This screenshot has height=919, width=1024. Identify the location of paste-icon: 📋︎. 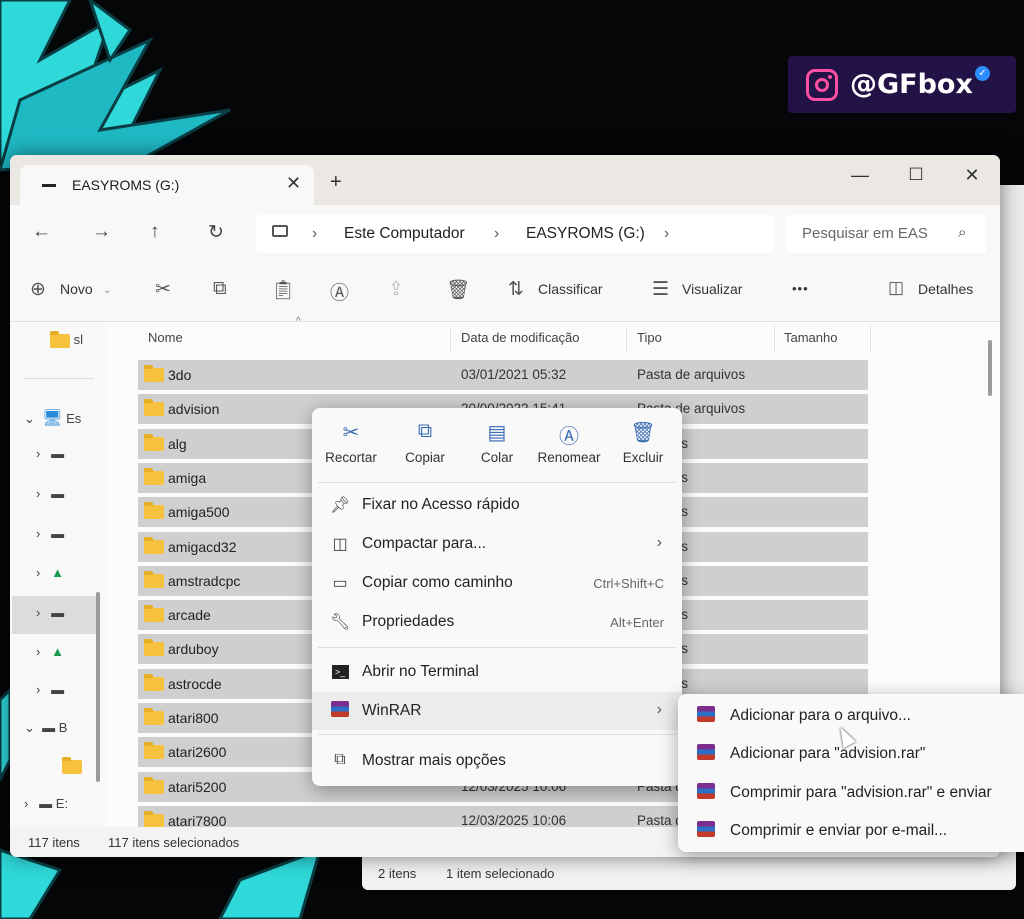
(283, 290).